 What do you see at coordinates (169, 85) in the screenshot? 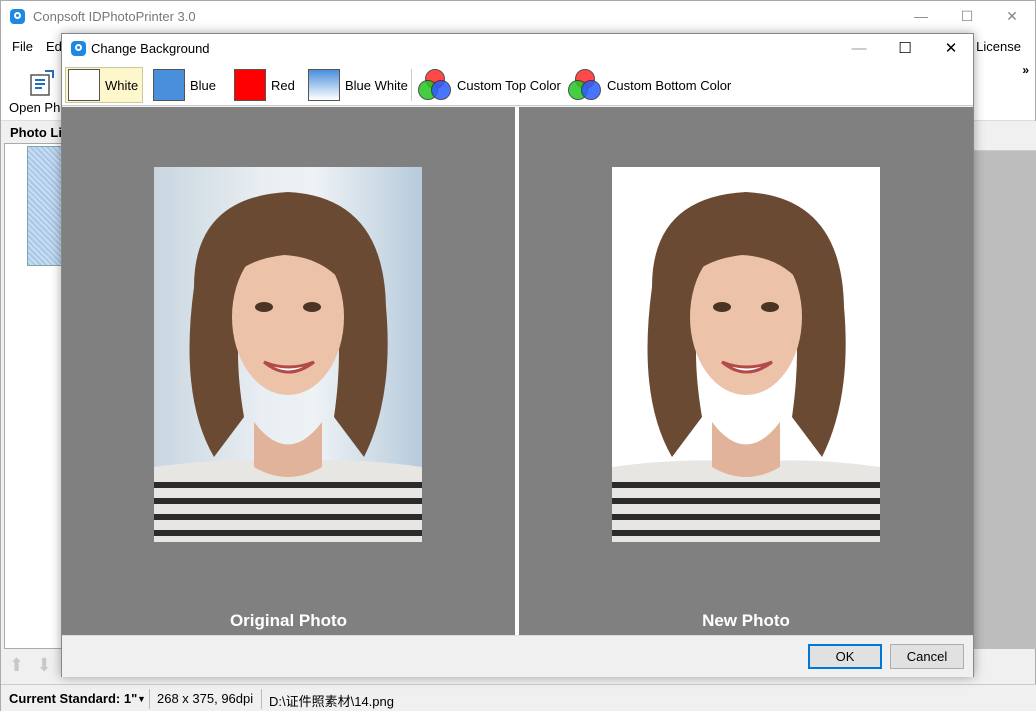
I see `blue-swatch-icon` at bounding box center [169, 85].